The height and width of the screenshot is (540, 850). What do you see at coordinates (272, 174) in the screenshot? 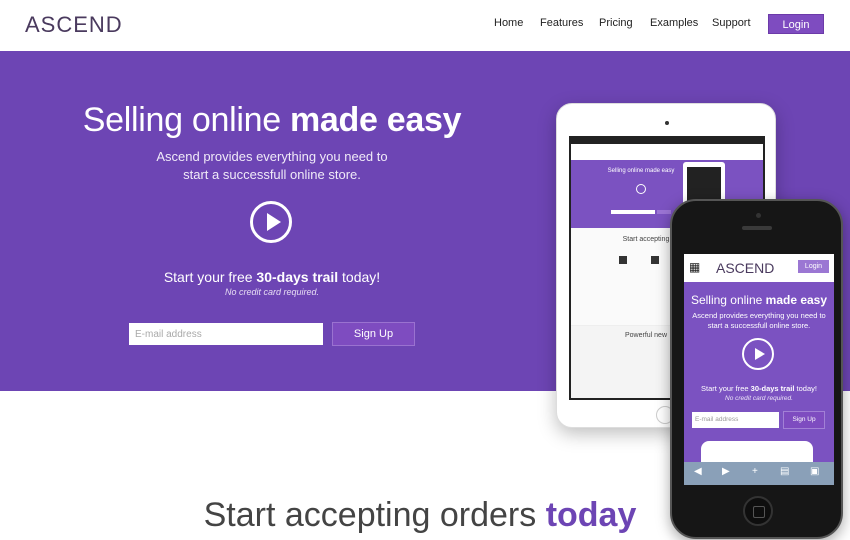
I see `hero-subtitle-line2: start a successfull online store.` at bounding box center [272, 174].